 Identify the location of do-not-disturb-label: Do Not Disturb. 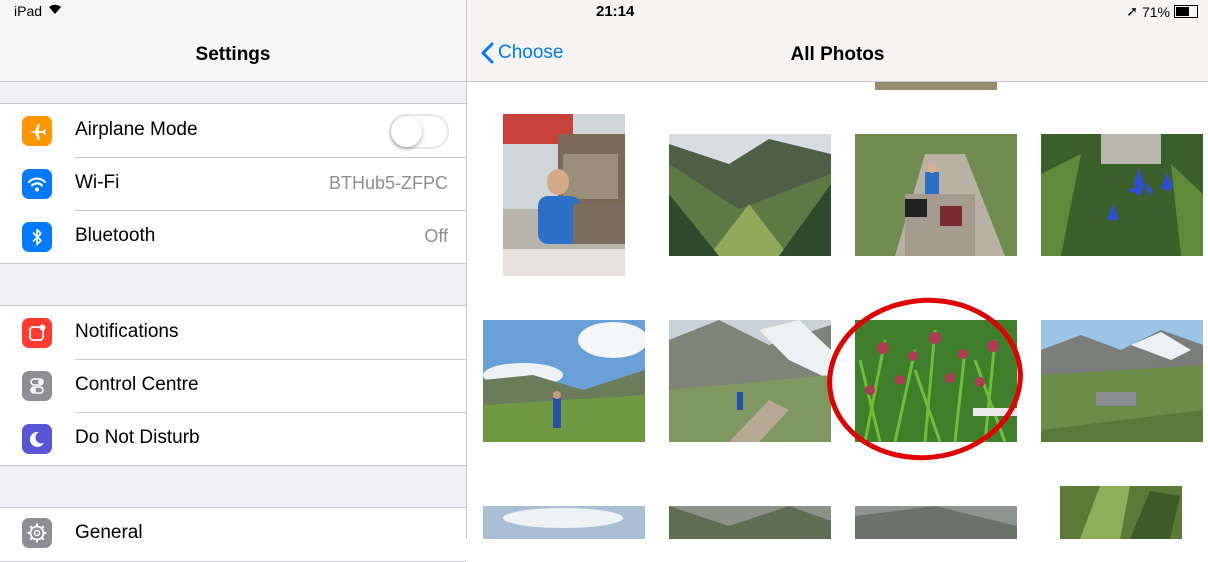
(137, 437).